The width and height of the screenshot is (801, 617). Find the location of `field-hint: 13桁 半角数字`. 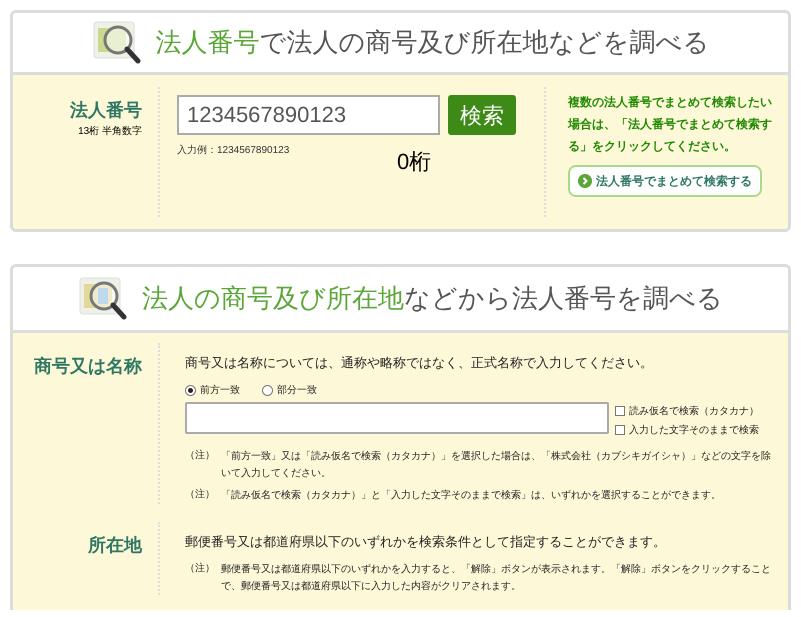

field-hint: 13桁 半角数字 is located at coordinates (110, 131).